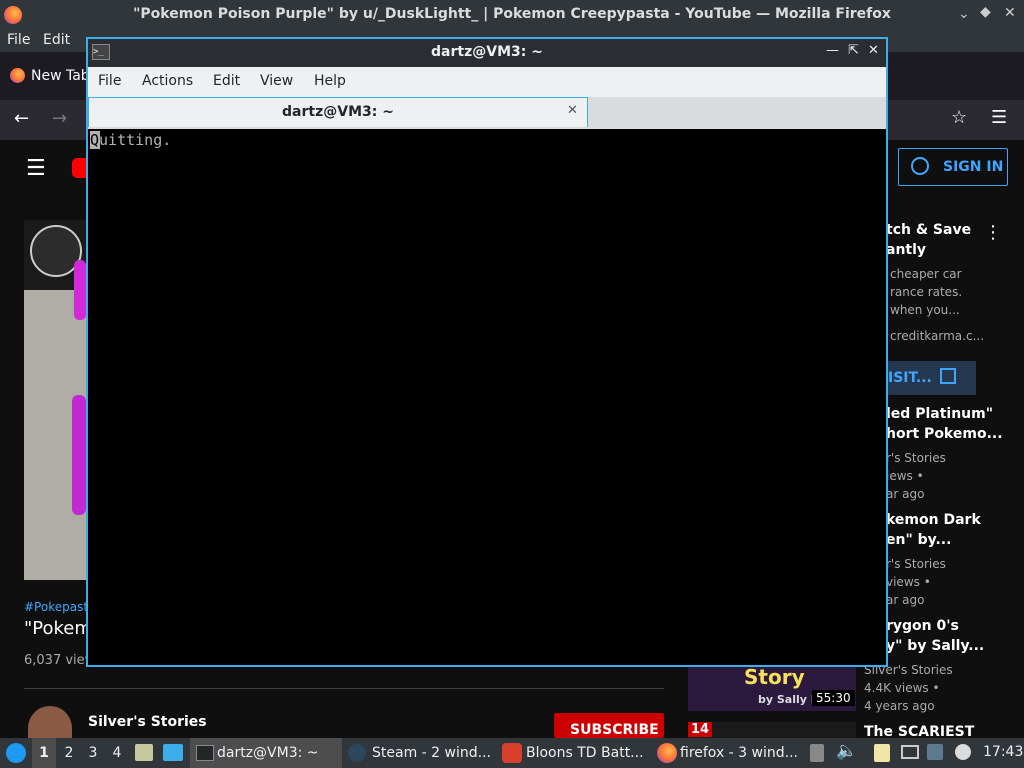 The width and height of the screenshot is (1024, 768). I want to click on terminal-maximize-icon: ⇱, so click(853, 50).